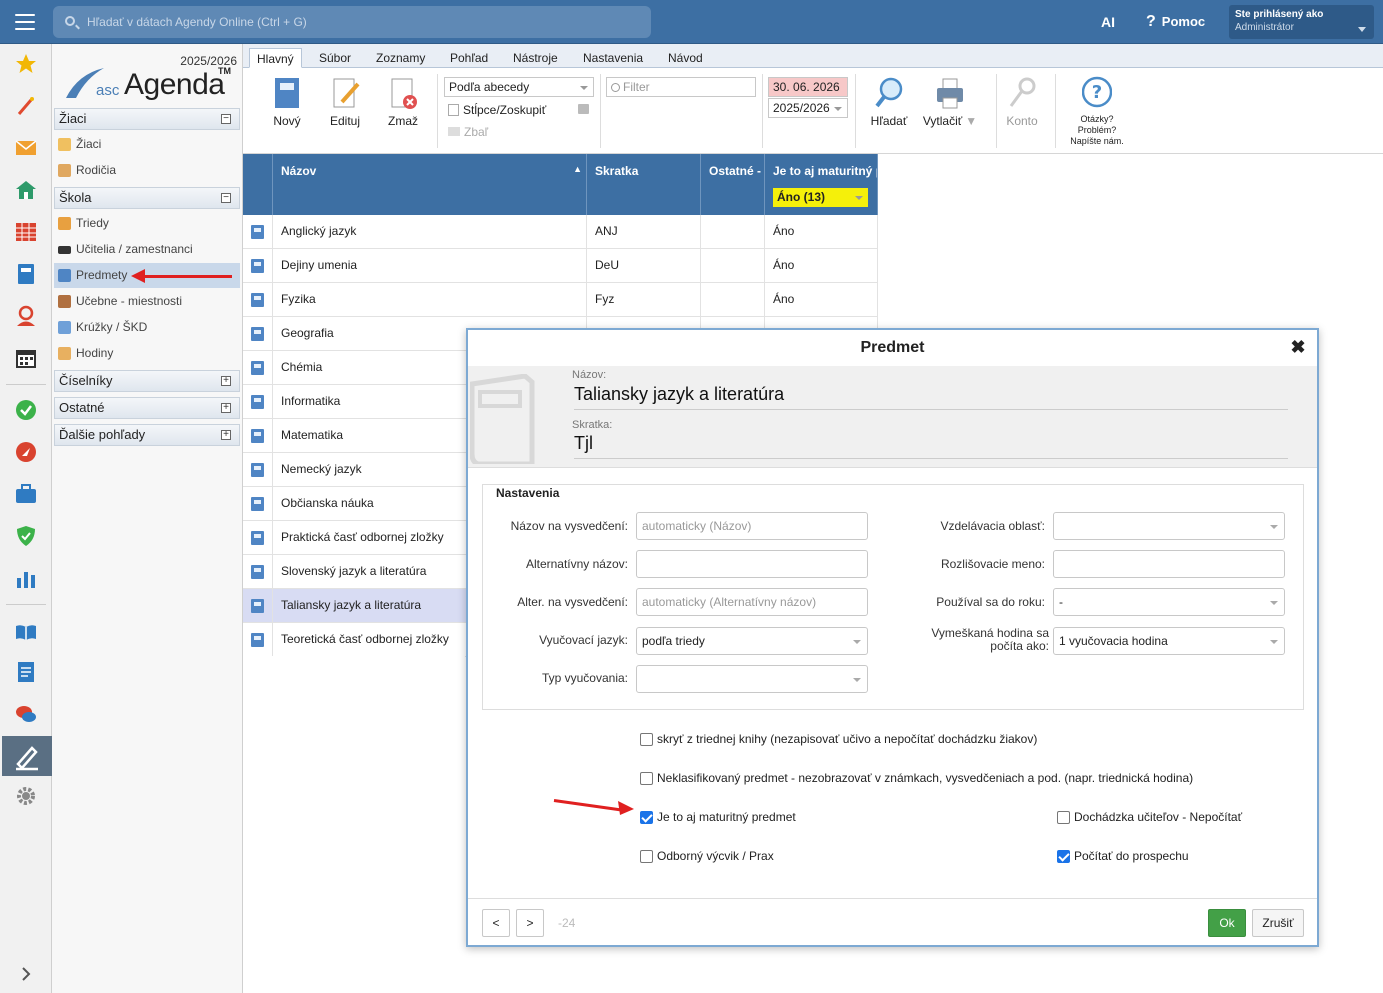 The height and width of the screenshot is (993, 1383). I want to click on tab-nastavenia: Nastavenia, so click(613, 58).